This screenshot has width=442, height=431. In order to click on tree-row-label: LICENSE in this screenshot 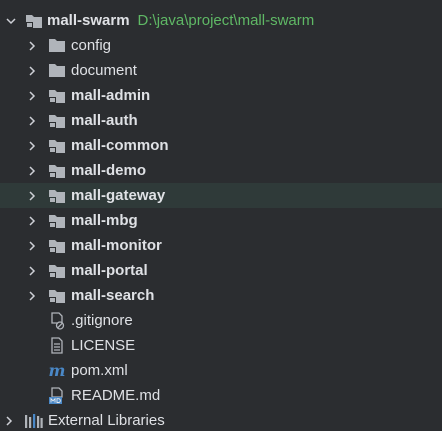, I will do `click(103, 345)`.